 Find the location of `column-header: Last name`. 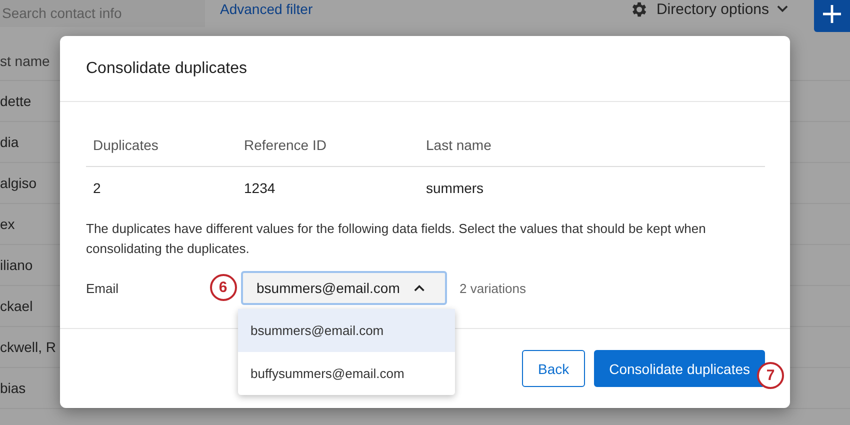

column-header: Last name is located at coordinates (459, 145).